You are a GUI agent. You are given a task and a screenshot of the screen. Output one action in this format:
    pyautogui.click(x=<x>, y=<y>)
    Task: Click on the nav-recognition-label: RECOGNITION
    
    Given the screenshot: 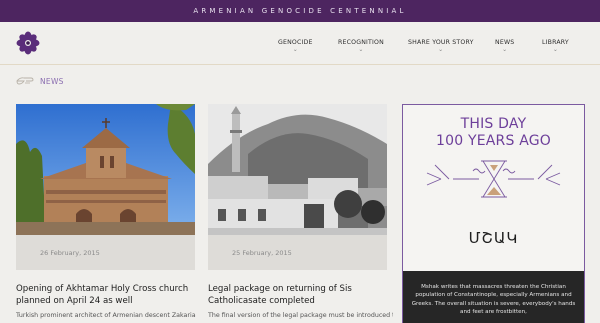 What is the action you would take?
    pyautogui.click(x=361, y=42)
    